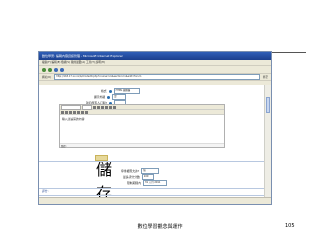 The image size is (320, 240). What do you see at coordinates (70, 112) in the screenshot?
I see `align-right-icon` at bounding box center [70, 112].